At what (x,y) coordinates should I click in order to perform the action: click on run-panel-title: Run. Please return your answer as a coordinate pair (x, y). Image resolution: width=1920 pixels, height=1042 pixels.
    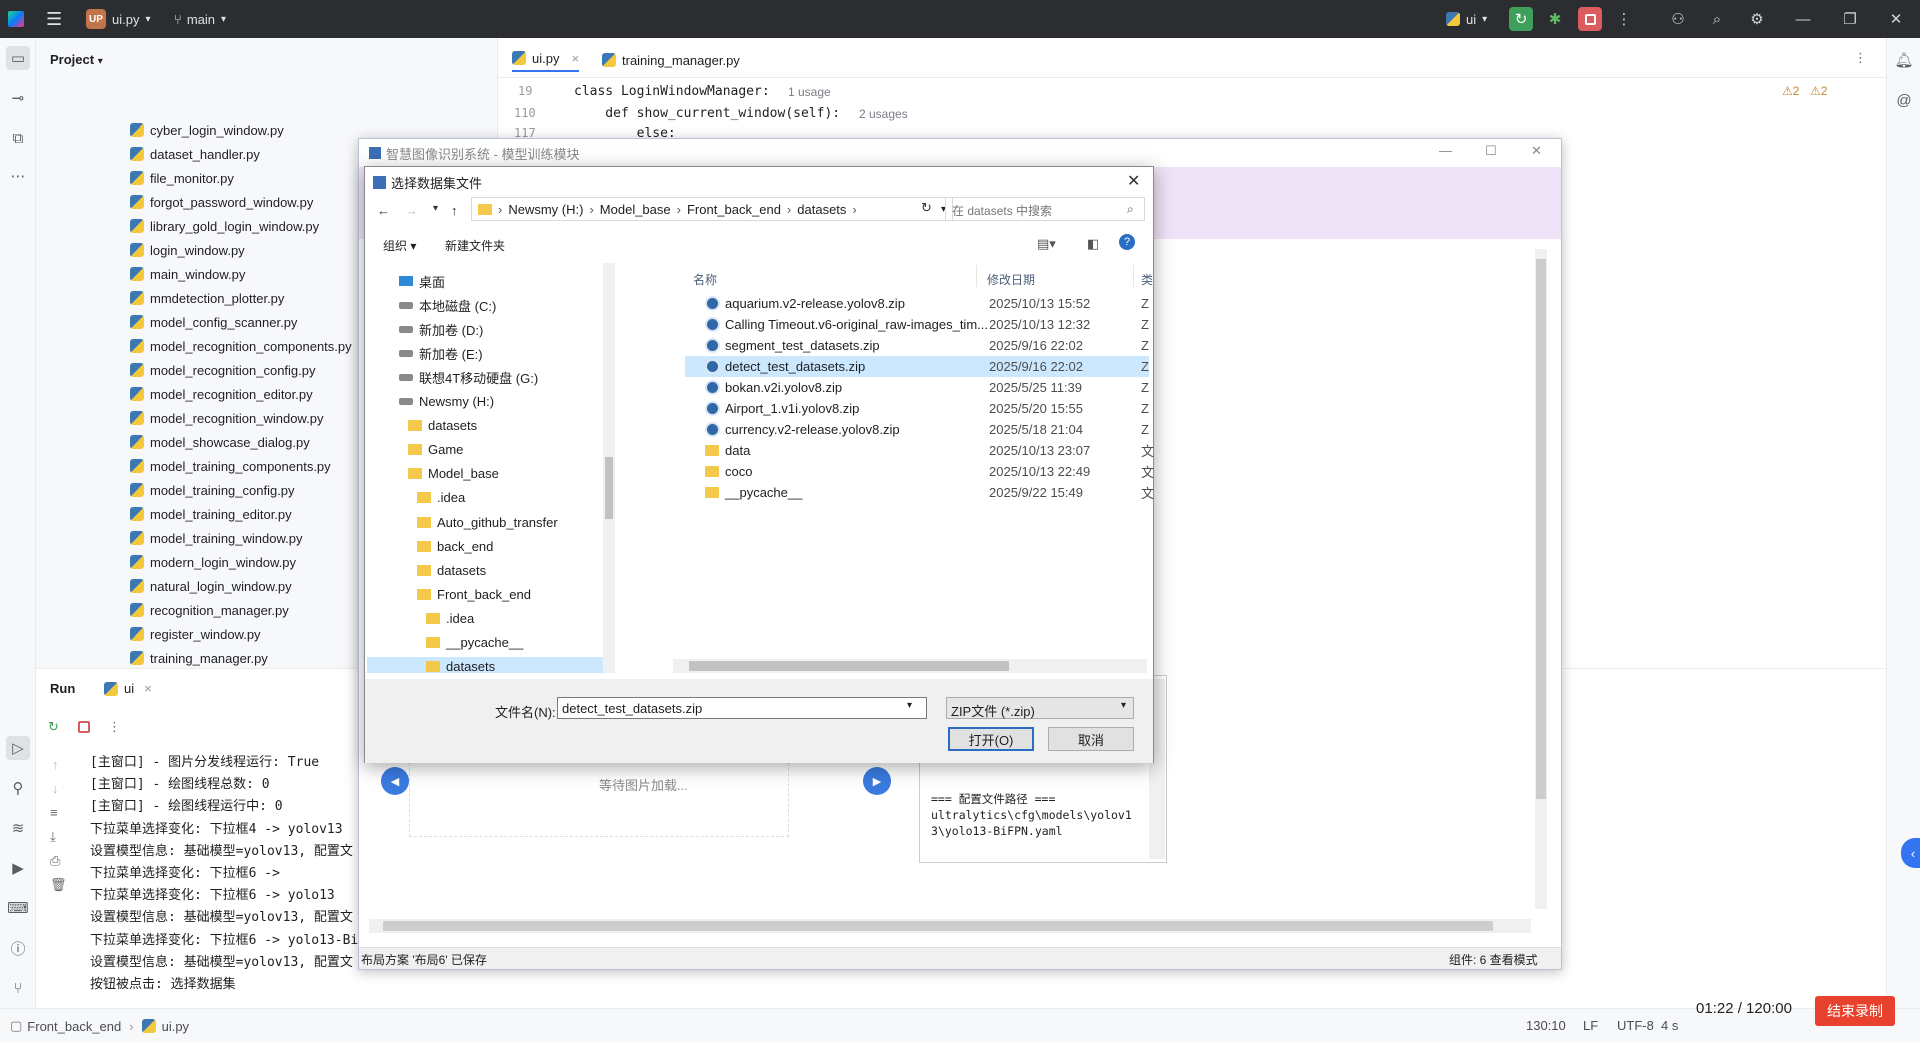
    Looking at the image, I should click on (62, 688).